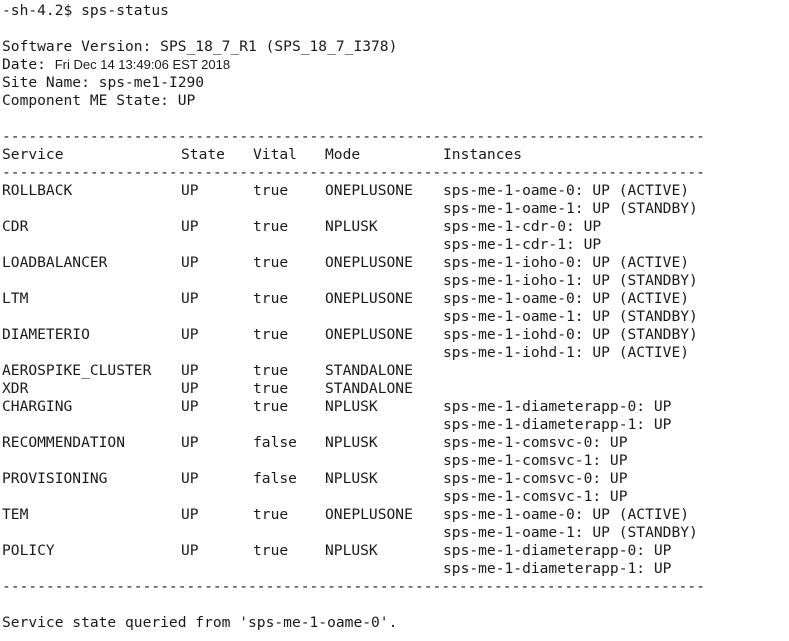  I want to click on date-value: Fri Dec 14 13:49:06 EST 2018, so click(142, 64).